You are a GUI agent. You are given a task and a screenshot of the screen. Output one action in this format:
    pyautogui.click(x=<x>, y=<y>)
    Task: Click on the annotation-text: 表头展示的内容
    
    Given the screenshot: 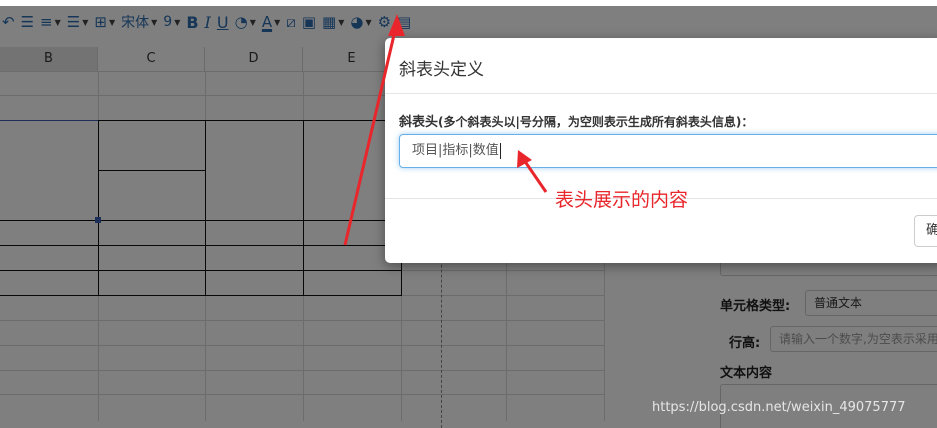 What is the action you would take?
    pyautogui.click(x=622, y=200)
    